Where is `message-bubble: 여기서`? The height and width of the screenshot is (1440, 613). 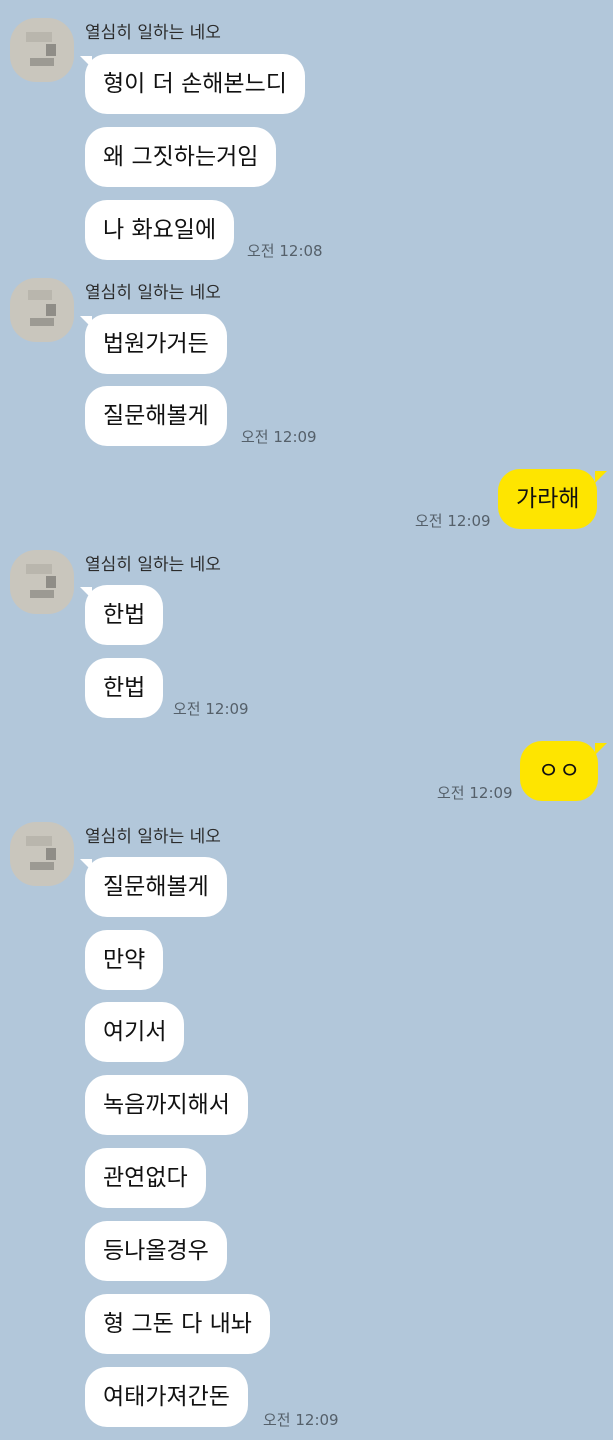
message-bubble: 여기서 is located at coordinates (135, 1032).